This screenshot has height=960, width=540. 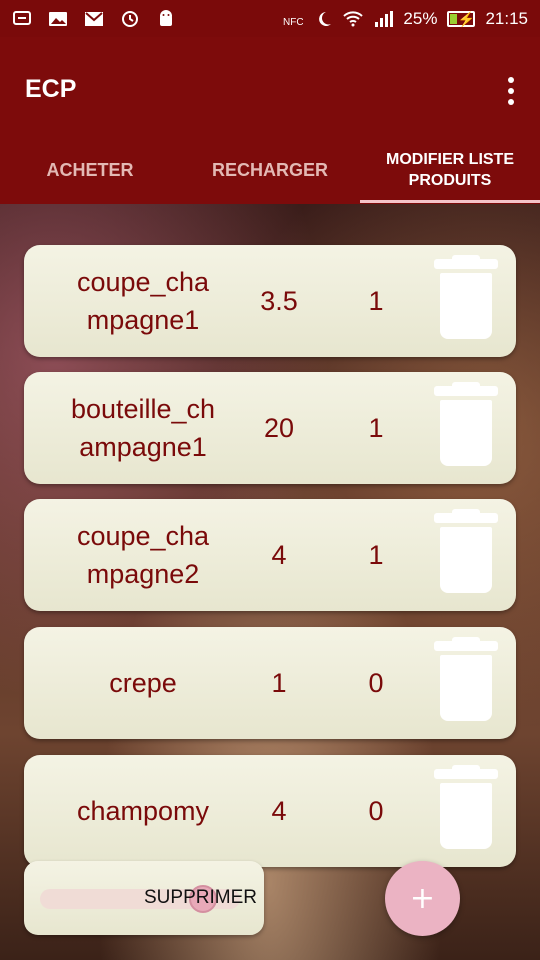 I want to click on list-item: crepe 1 0, so click(x=270, y=683).